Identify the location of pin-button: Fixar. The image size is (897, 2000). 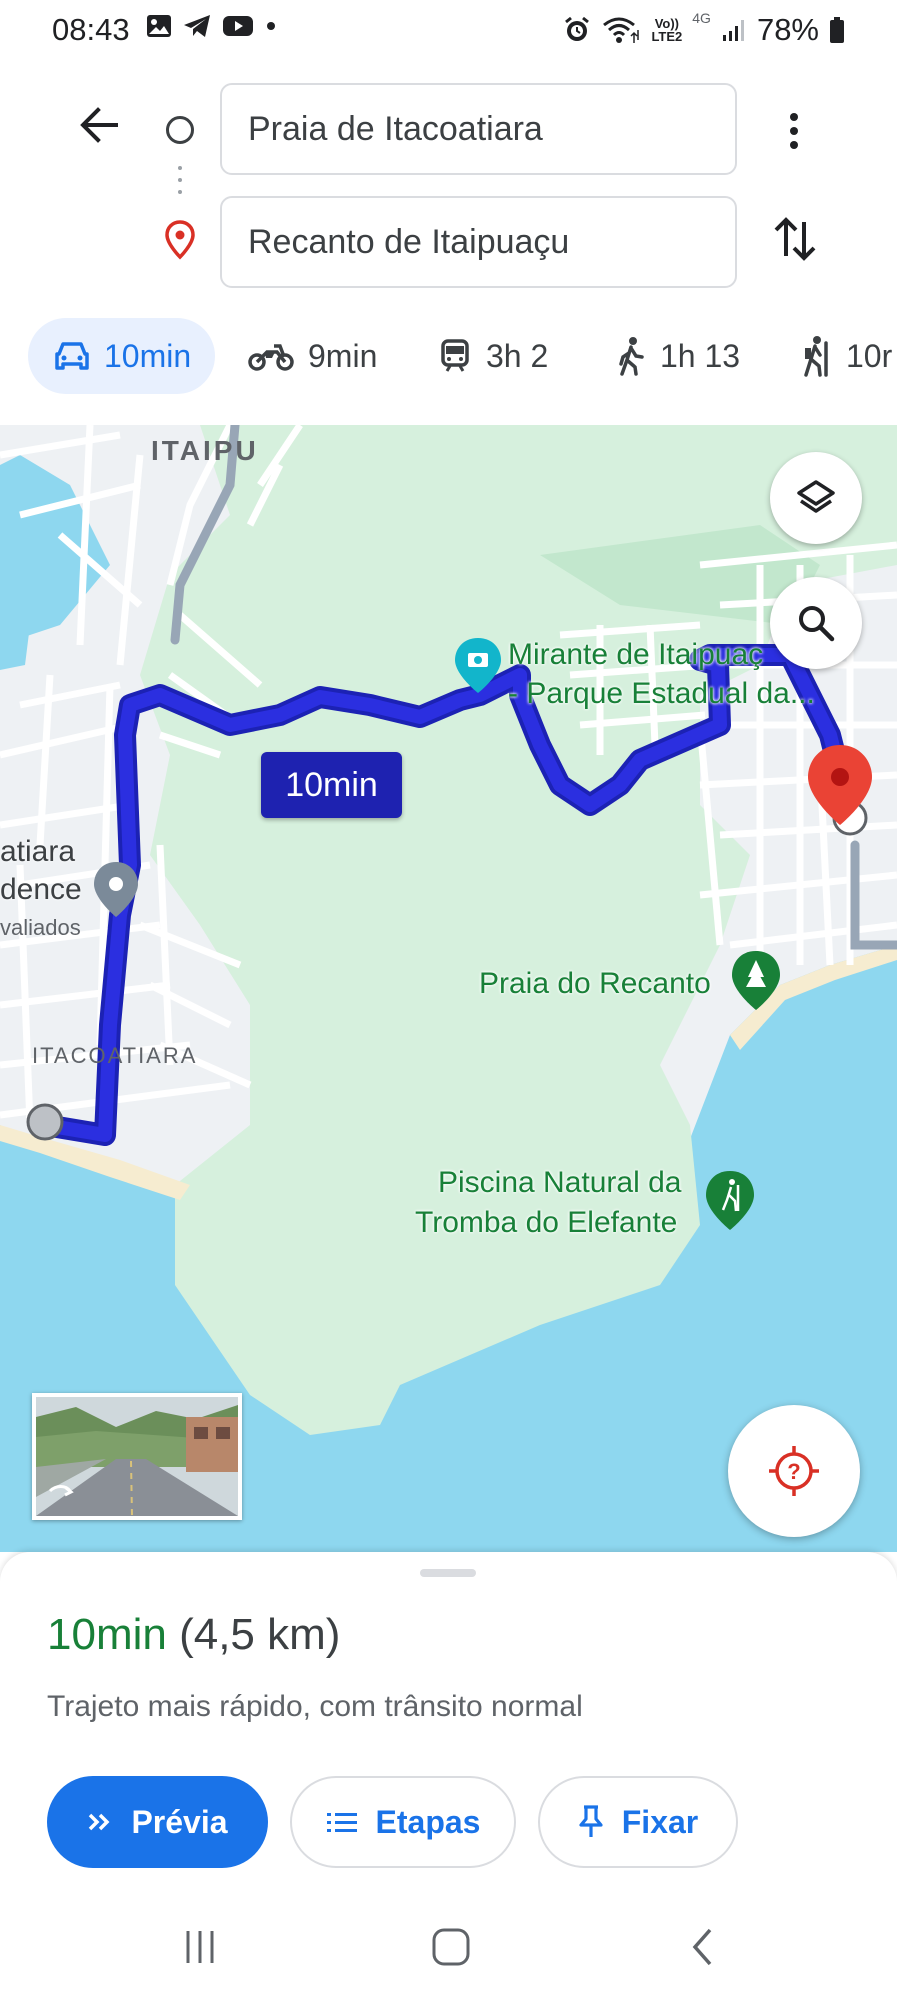
(638, 1822).